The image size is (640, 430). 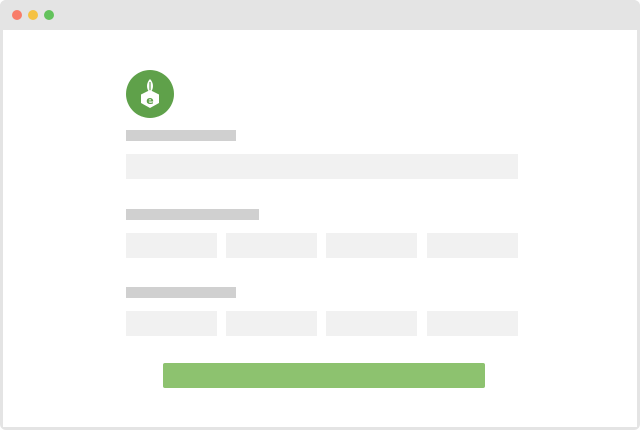 I want to click on logo-glyph: e, so click(x=149, y=100).